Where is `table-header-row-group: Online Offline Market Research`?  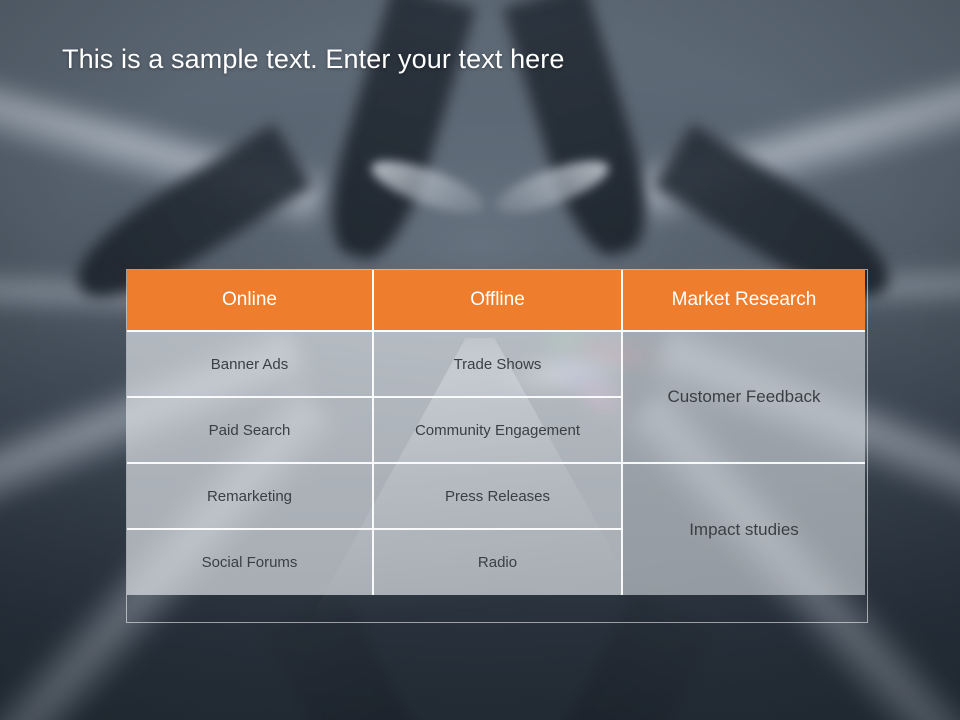
table-header-row-group: Online Offline Market Research is located at coordinates (496, 301).